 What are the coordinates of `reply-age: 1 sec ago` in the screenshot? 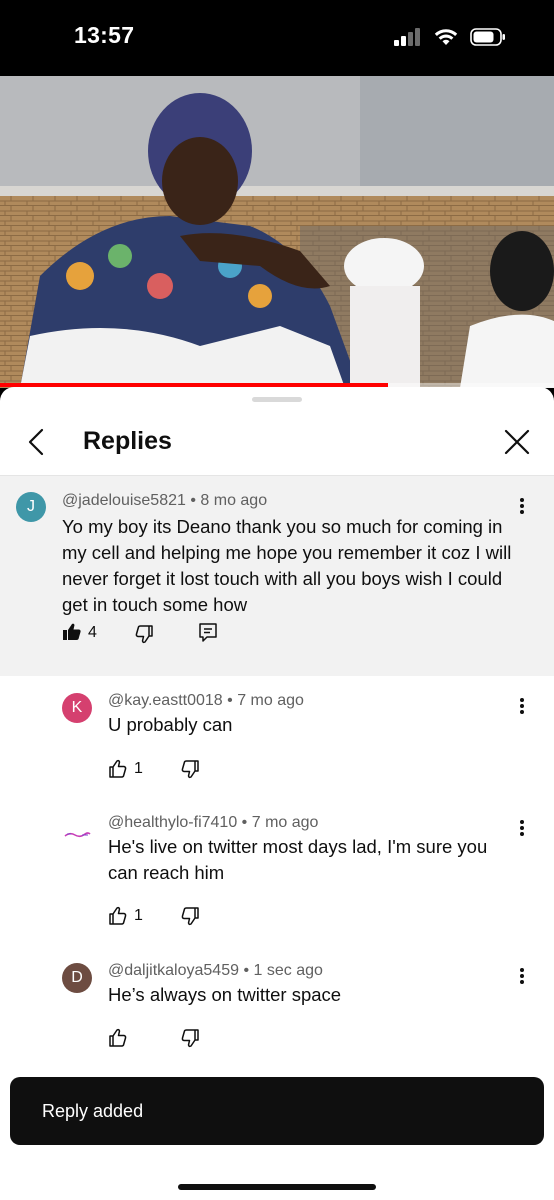 It's located at (288, 970).